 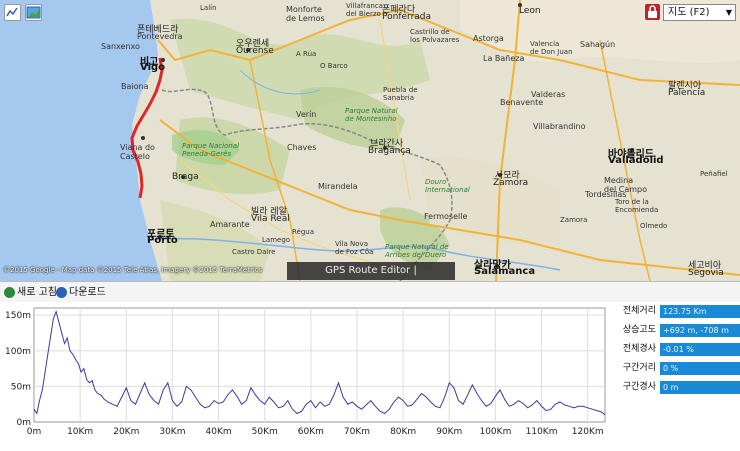 I want to click on map-label: Amarante, so click(x=230, y=224).